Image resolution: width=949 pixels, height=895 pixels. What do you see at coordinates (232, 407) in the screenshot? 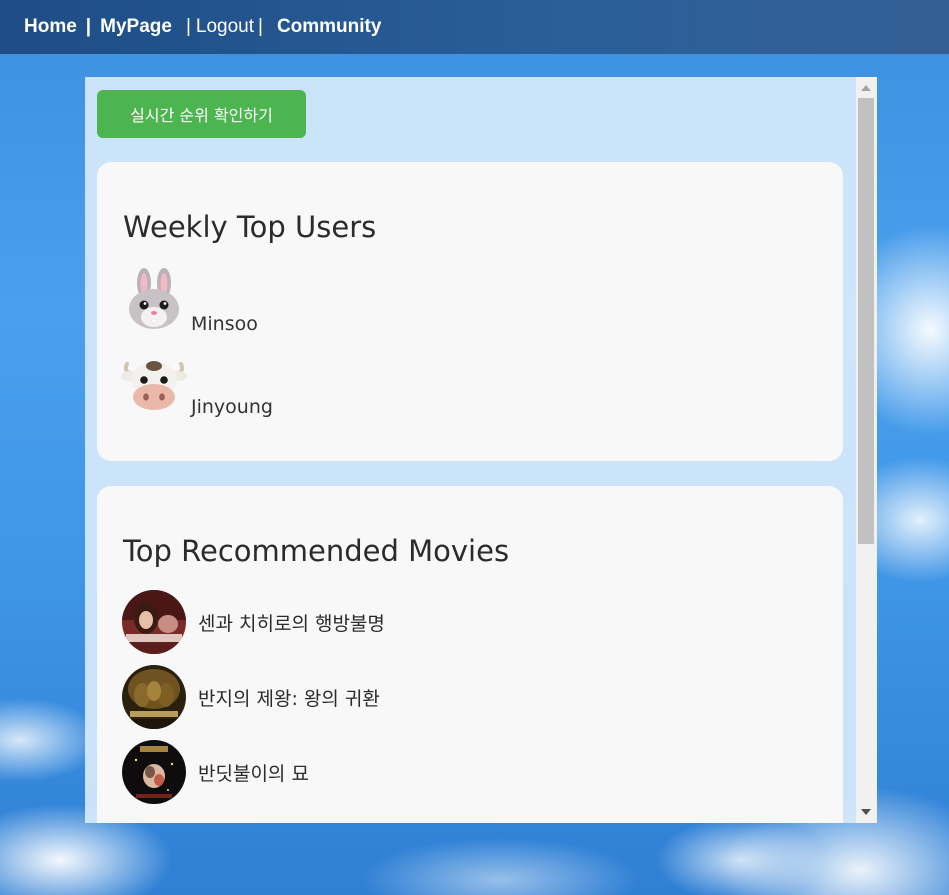
I see `user-name: Jinyoung` at bounding box center [232, 407].